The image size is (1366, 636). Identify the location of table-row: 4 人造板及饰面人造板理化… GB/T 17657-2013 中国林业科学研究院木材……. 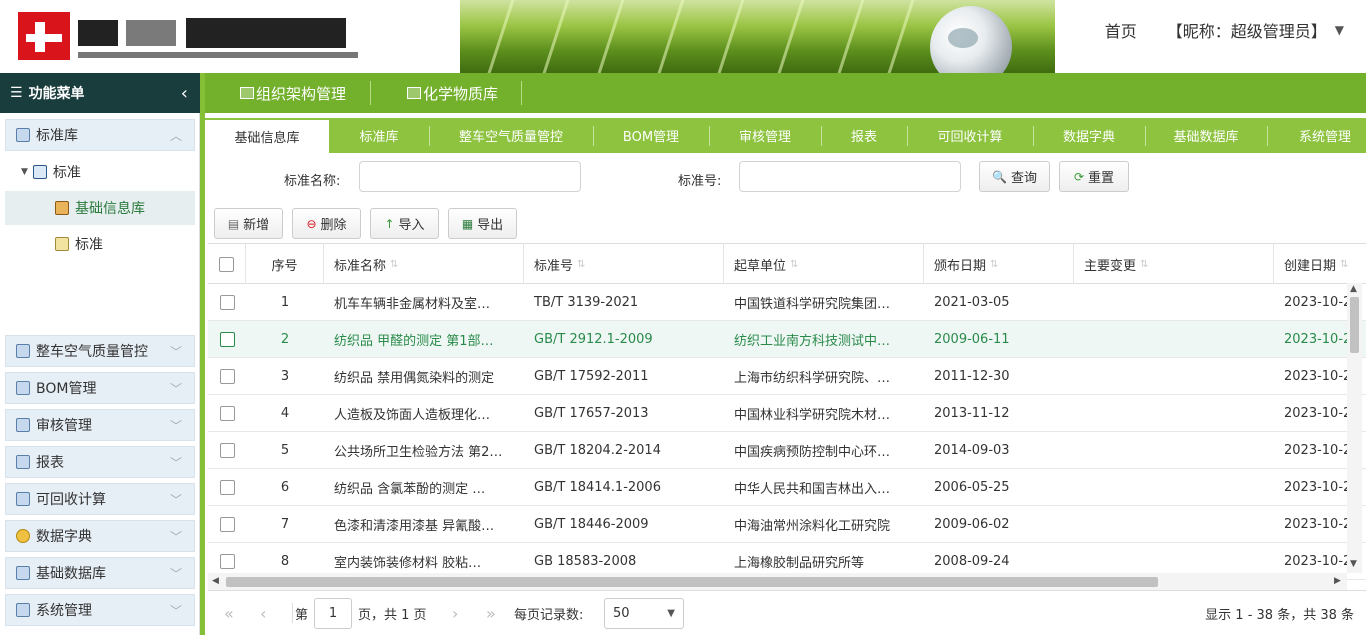
(787, 413).